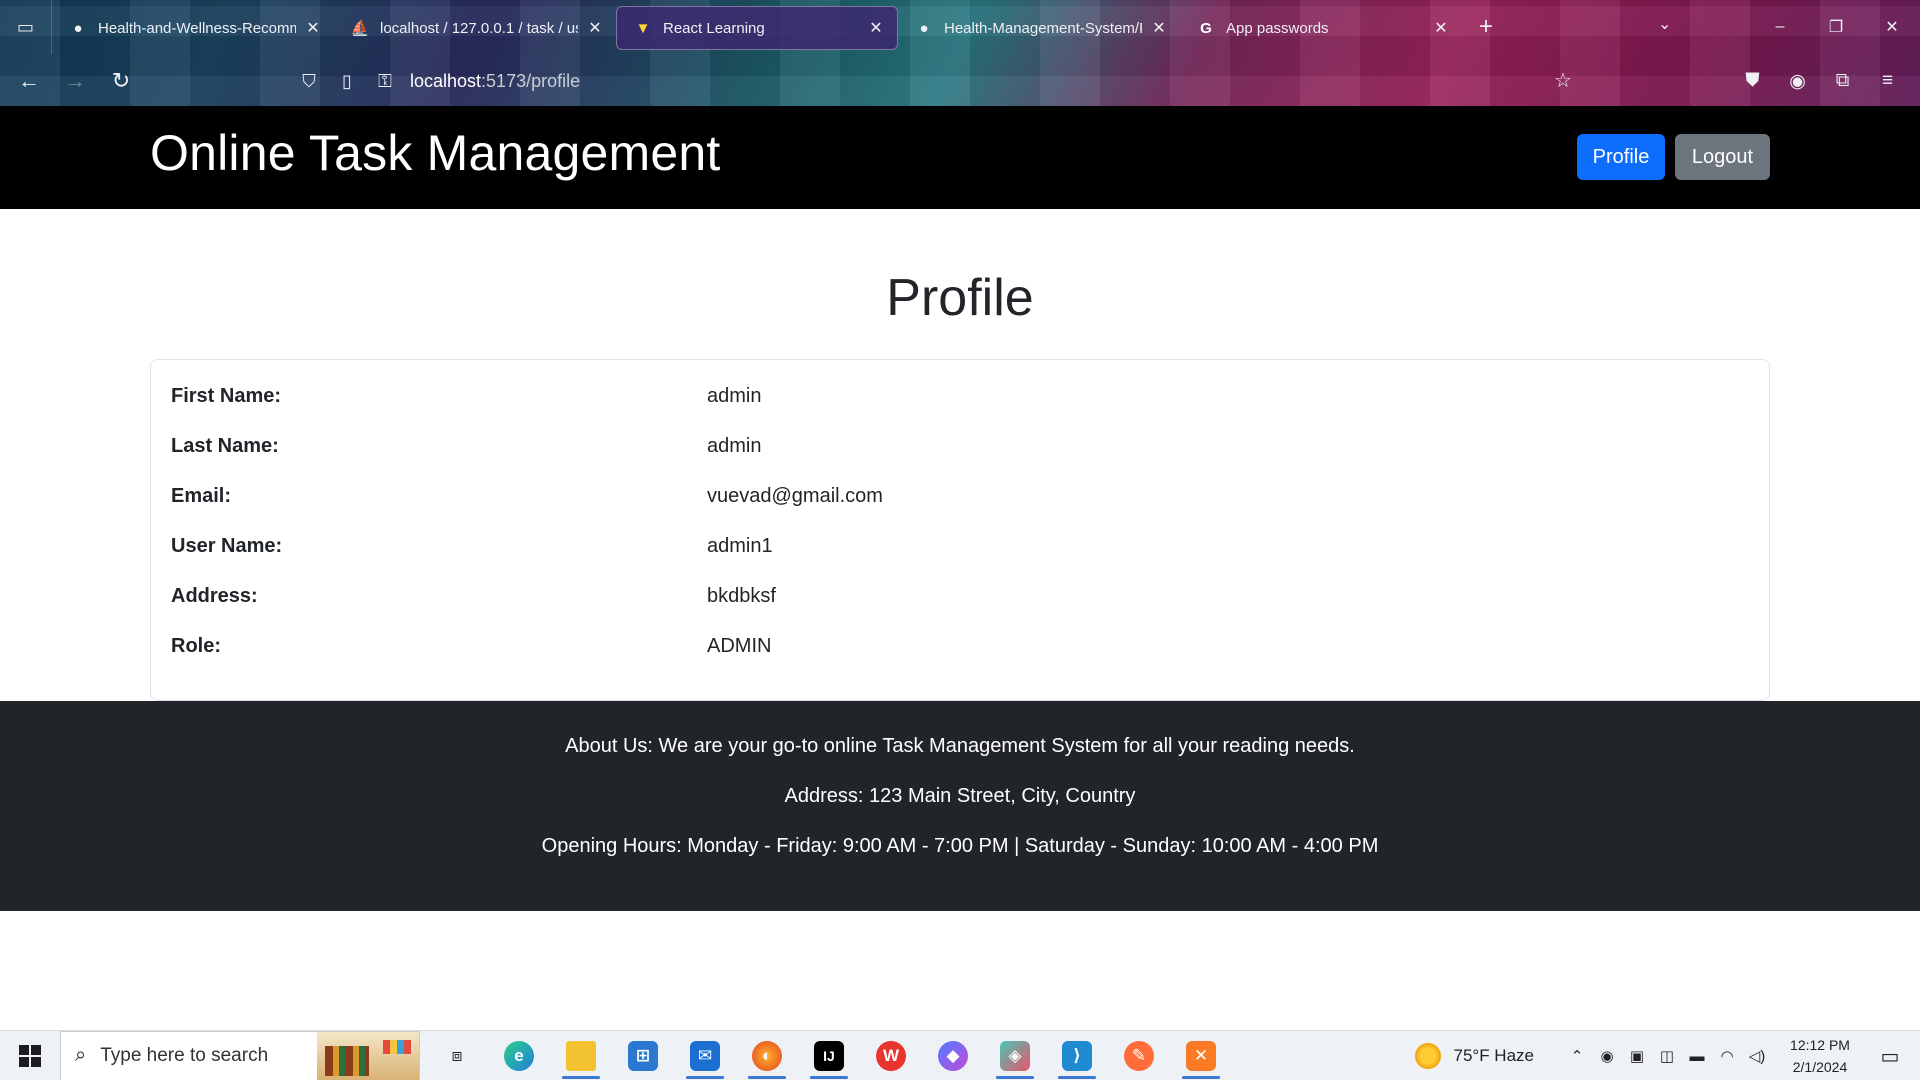  What do you see at coordinates (196, 645) in the screenshot?
I see `field-label: Role:` at bounding box center [196, 645].